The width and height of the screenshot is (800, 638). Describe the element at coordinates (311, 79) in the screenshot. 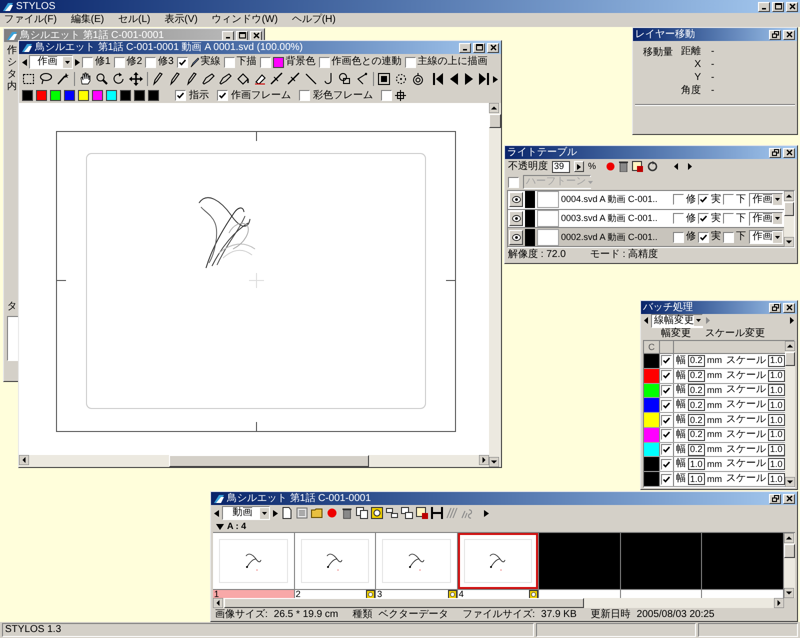

I see `line-icon` at that location.